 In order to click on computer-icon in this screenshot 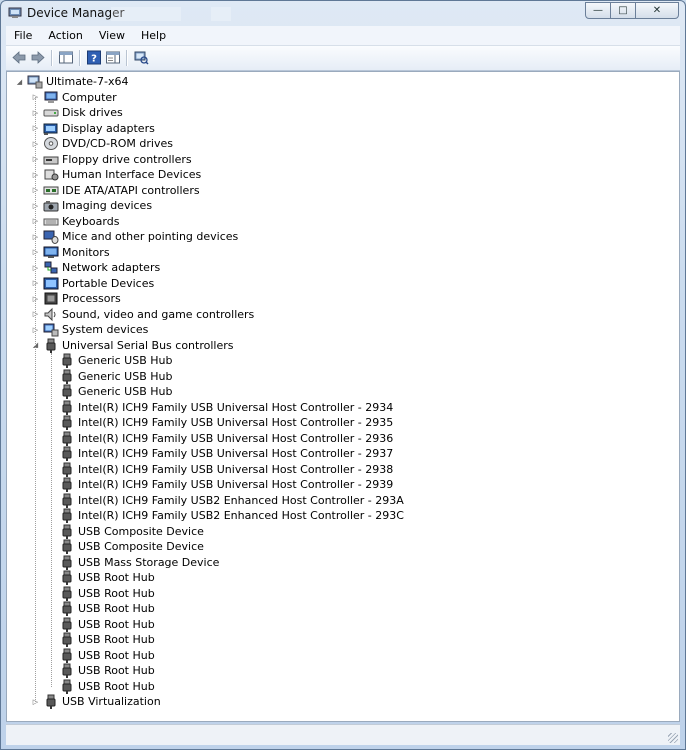, I will do `click(51, 97)`.